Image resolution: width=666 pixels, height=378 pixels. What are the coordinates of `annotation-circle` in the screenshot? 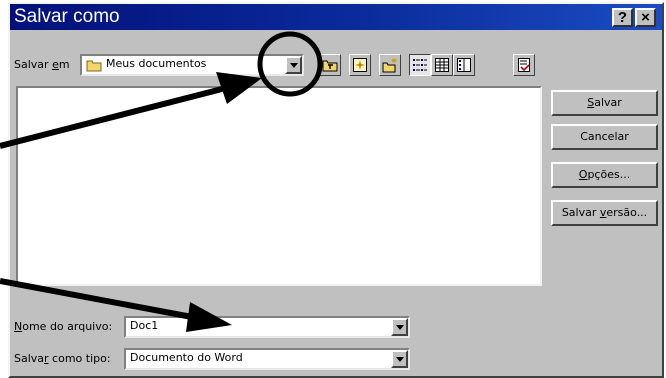 It's located at (290, 64).